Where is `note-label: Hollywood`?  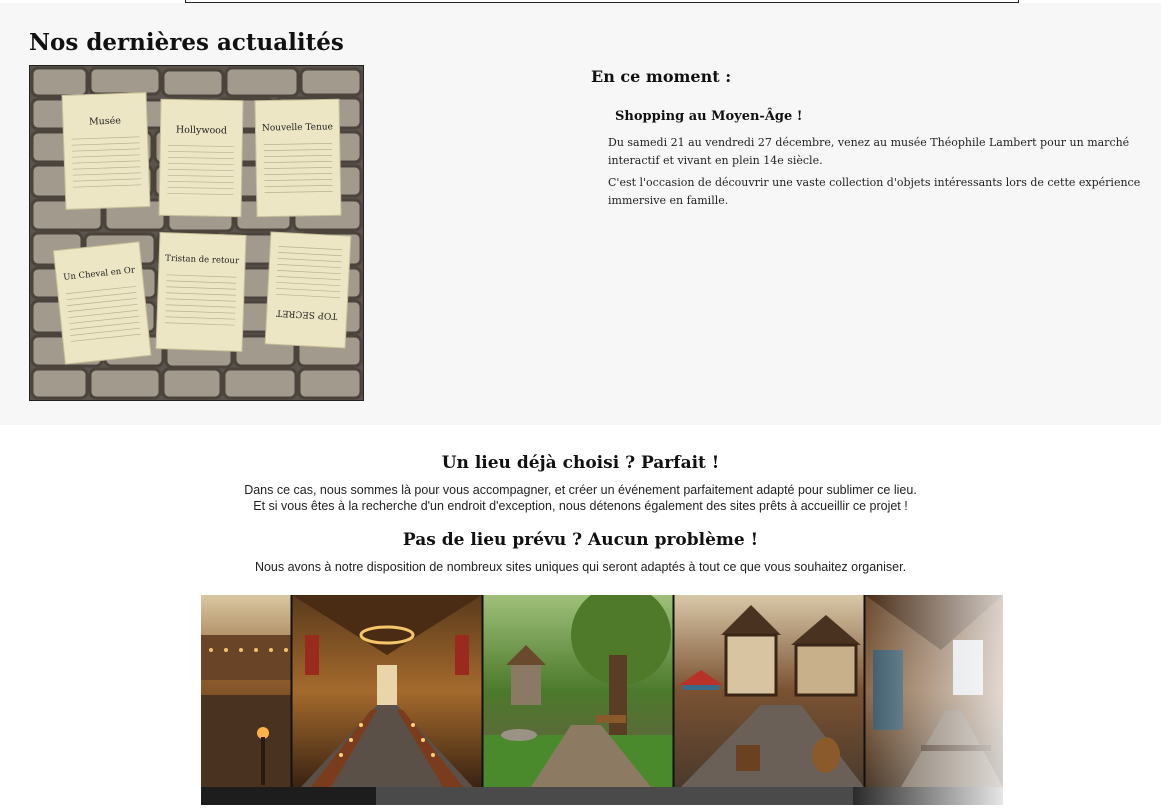 note-label: Hollywood is located at coordinates (201, 131).